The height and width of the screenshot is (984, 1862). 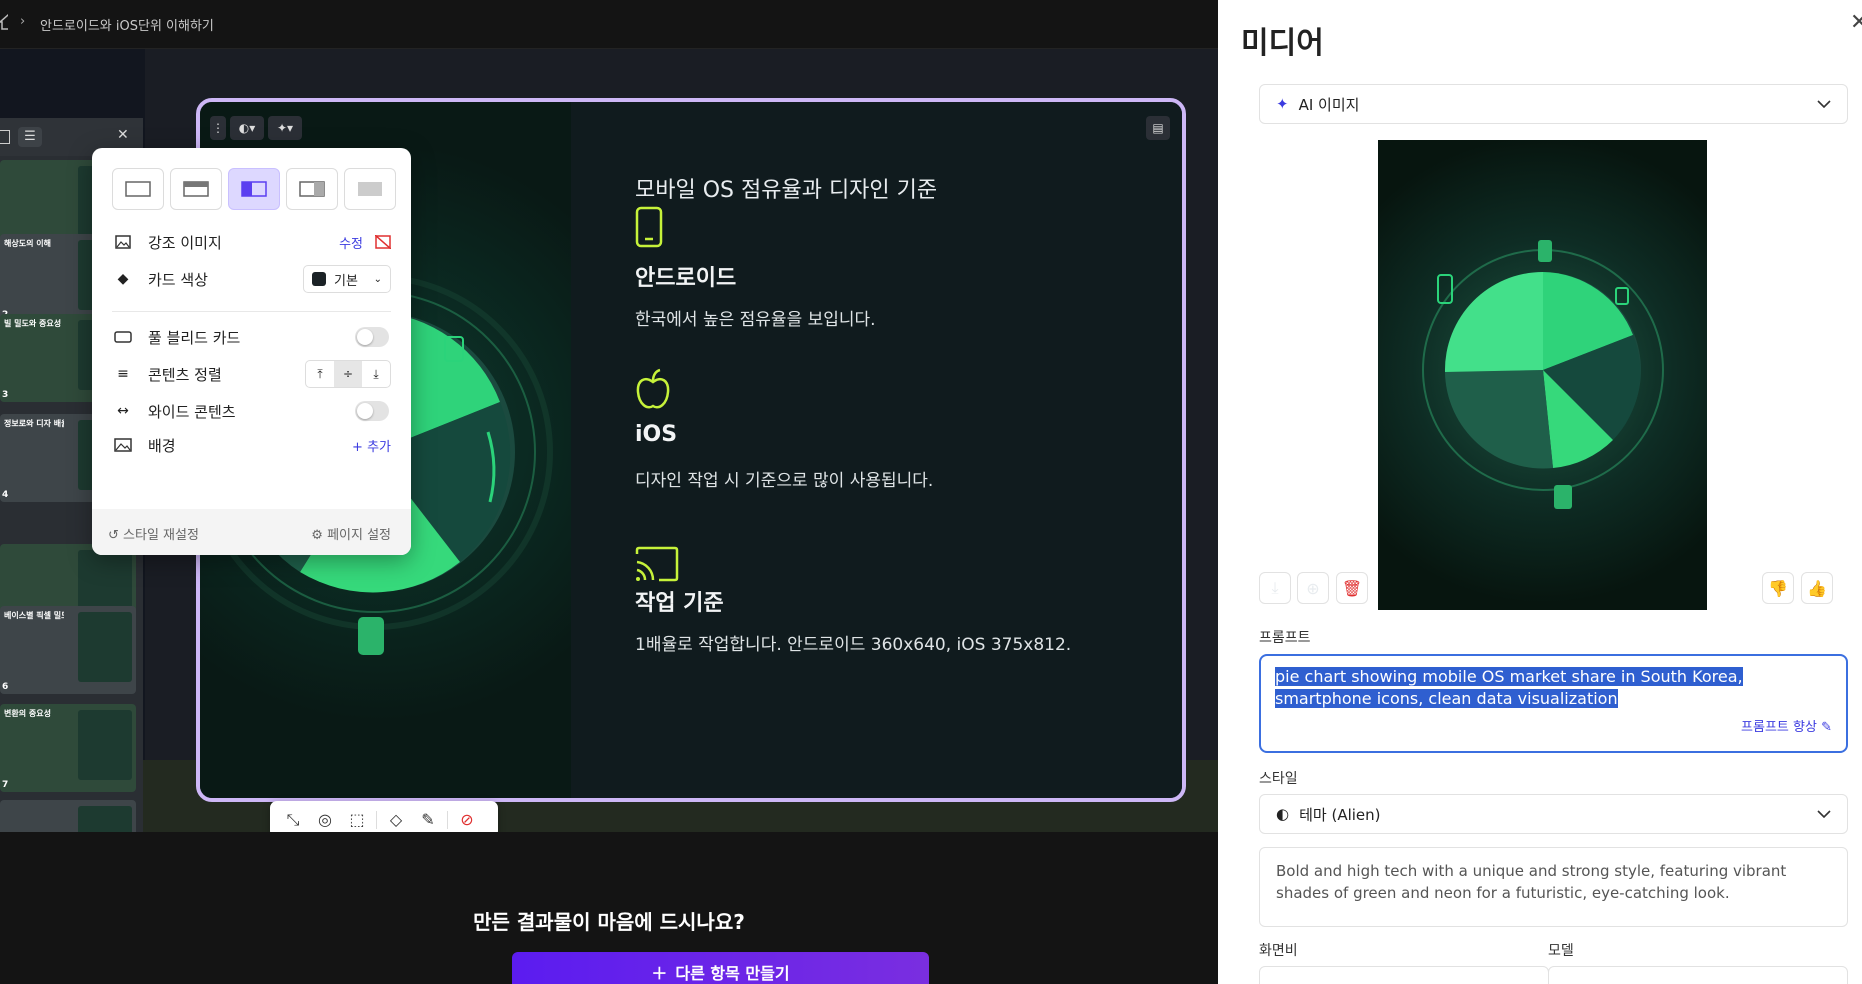 What do you see at coordinates (1553, 104) in the screenshot?
I see `media-source-select: ✦ AI 이미지` at bounding box center [1553, 104].